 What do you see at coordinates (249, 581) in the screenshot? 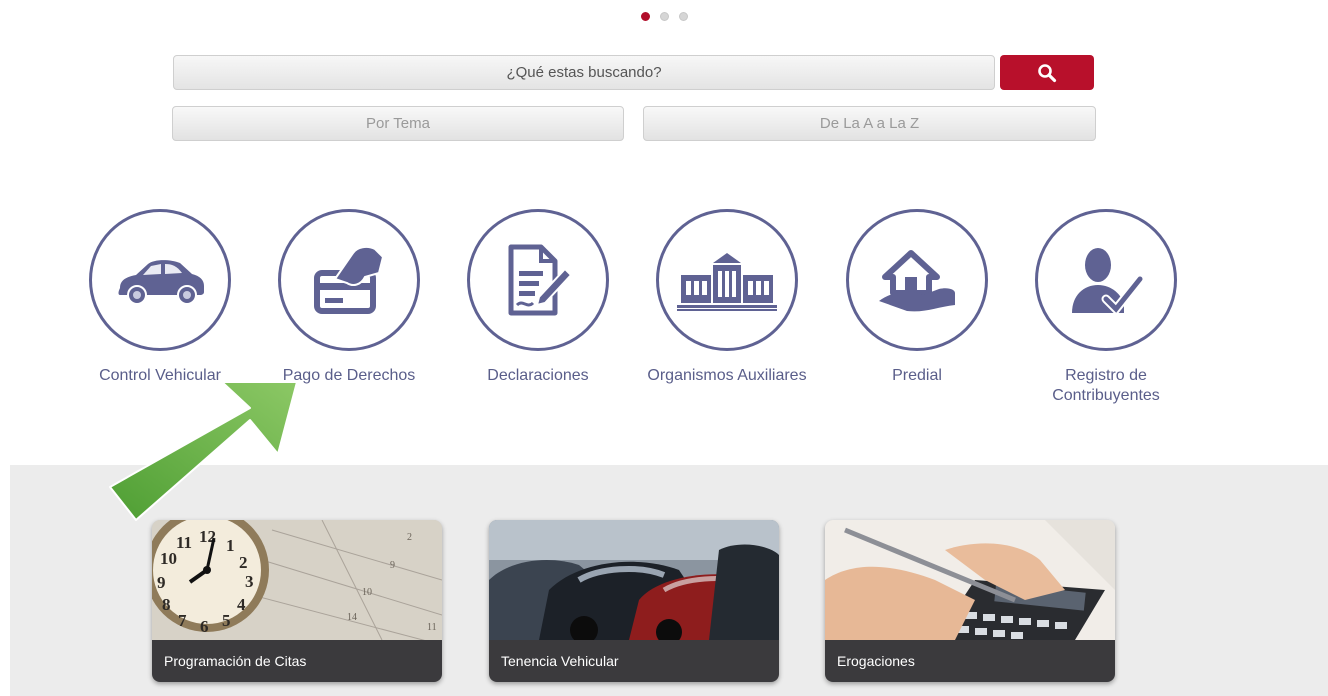
I see `svg-text: 3` at bounding box center [249, 581].